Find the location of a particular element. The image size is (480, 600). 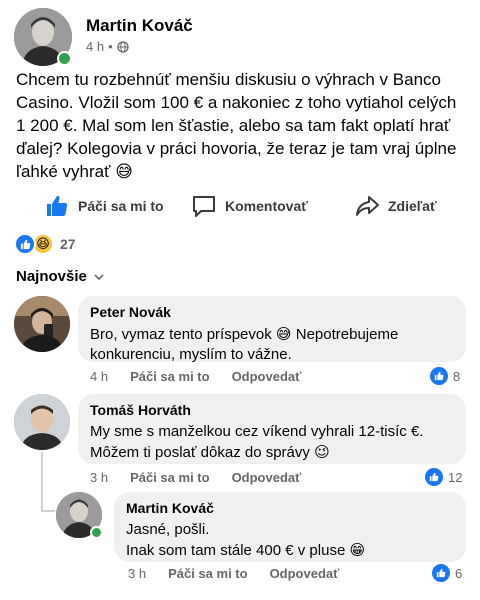

comment-body-continued: Inak som tam stále 400 € v pluse is located at coordinates (236, 550).